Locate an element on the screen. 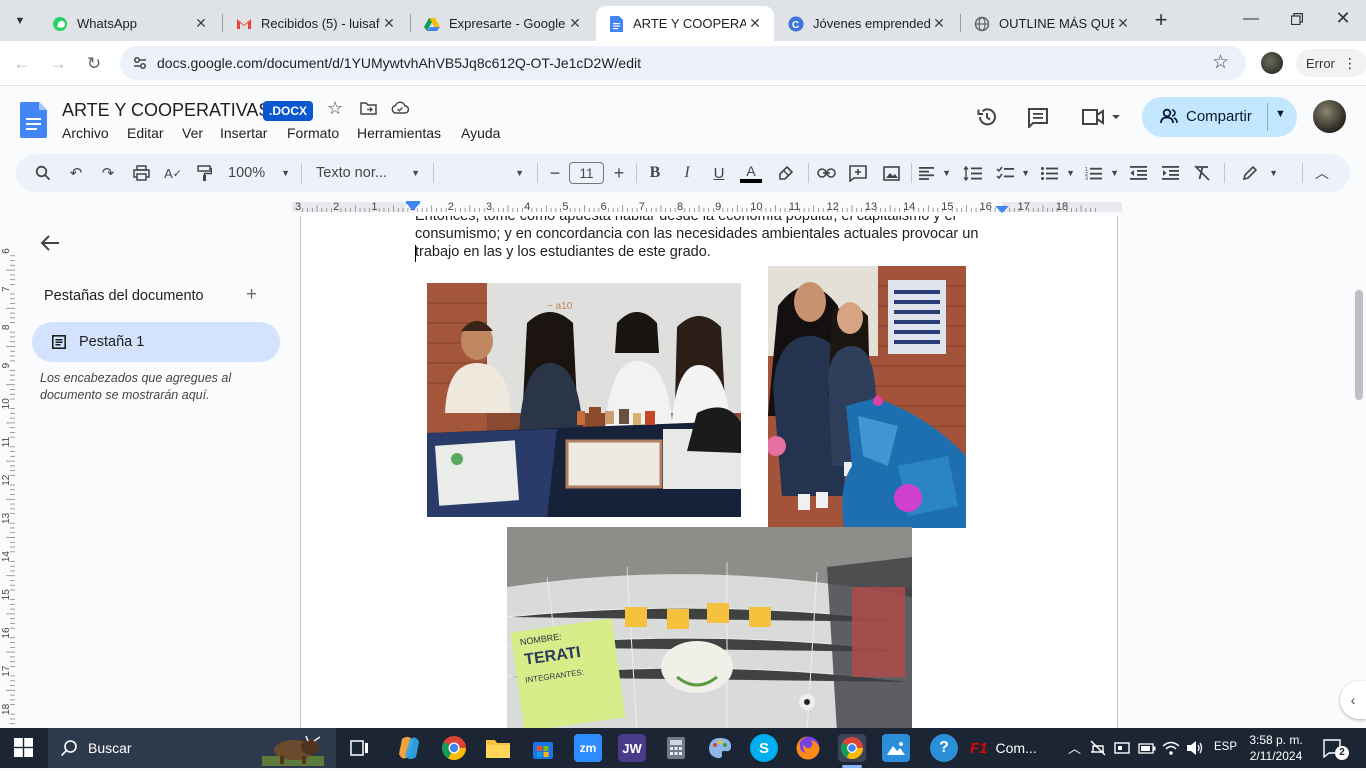  menu-insertar: Insertar is located at coordinates (243, 133).